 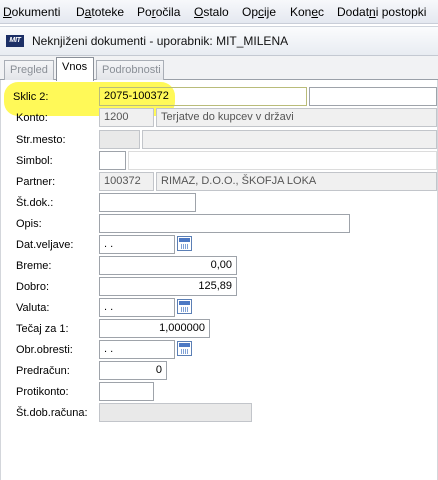 What do you see at coordinates (32, 118) in the screenshot?
I see `konto-label: Konto:` at bounding box center [32, 118].